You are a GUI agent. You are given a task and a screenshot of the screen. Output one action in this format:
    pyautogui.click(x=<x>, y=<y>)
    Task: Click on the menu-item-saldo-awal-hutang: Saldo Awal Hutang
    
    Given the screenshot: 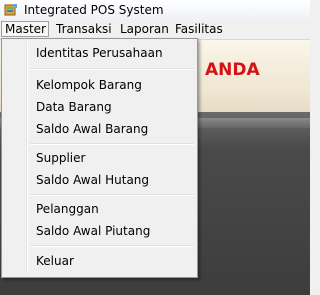 What is the action you would take?
    pyautogui.click(x=99, y=180)
    